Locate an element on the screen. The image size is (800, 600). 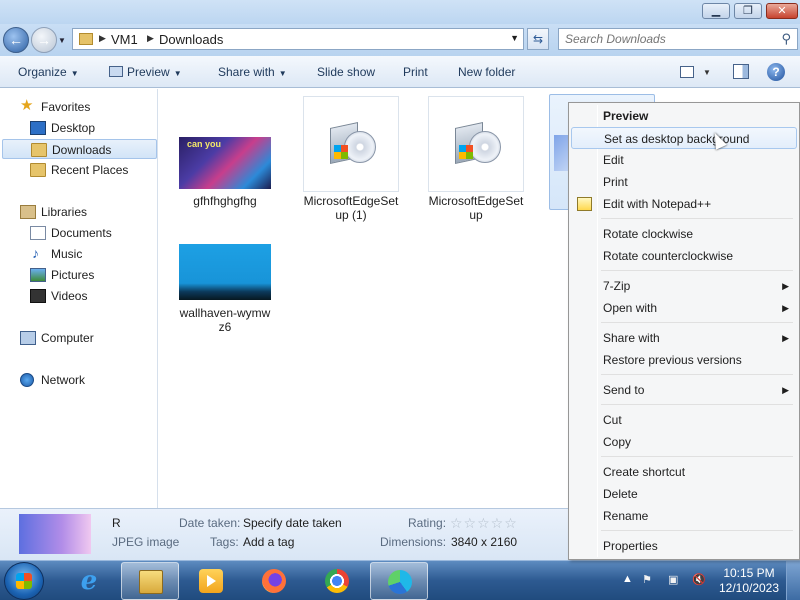
new-folder-button: New folder is located at coordinates (486, 72).